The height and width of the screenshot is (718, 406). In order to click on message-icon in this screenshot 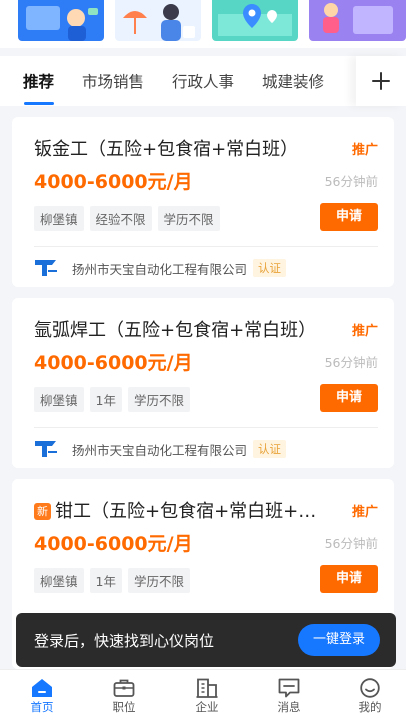, I will do `click(289, 688)`.